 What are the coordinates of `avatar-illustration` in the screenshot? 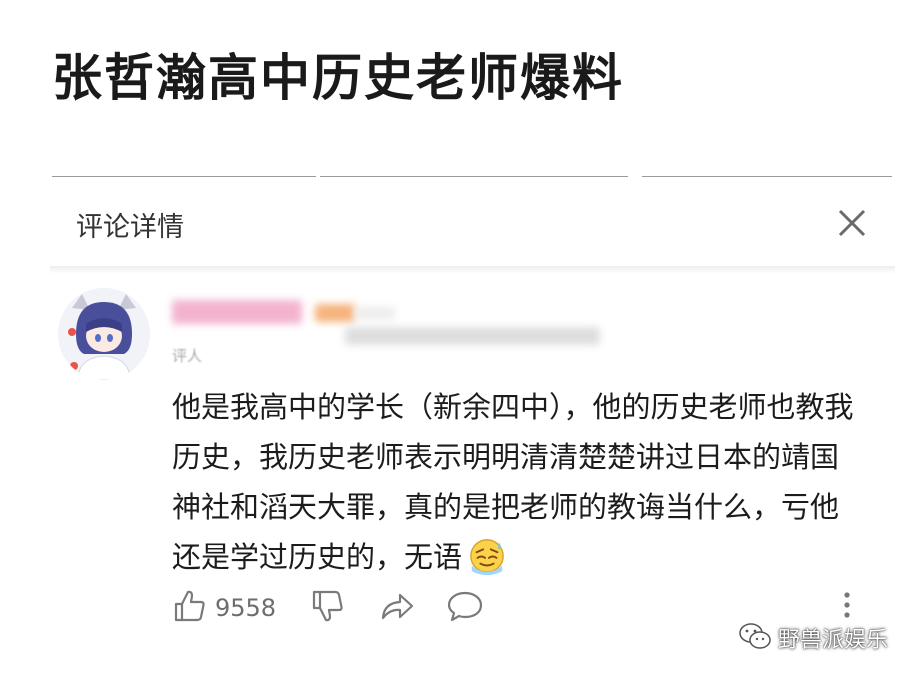 It's located at (104, 334).